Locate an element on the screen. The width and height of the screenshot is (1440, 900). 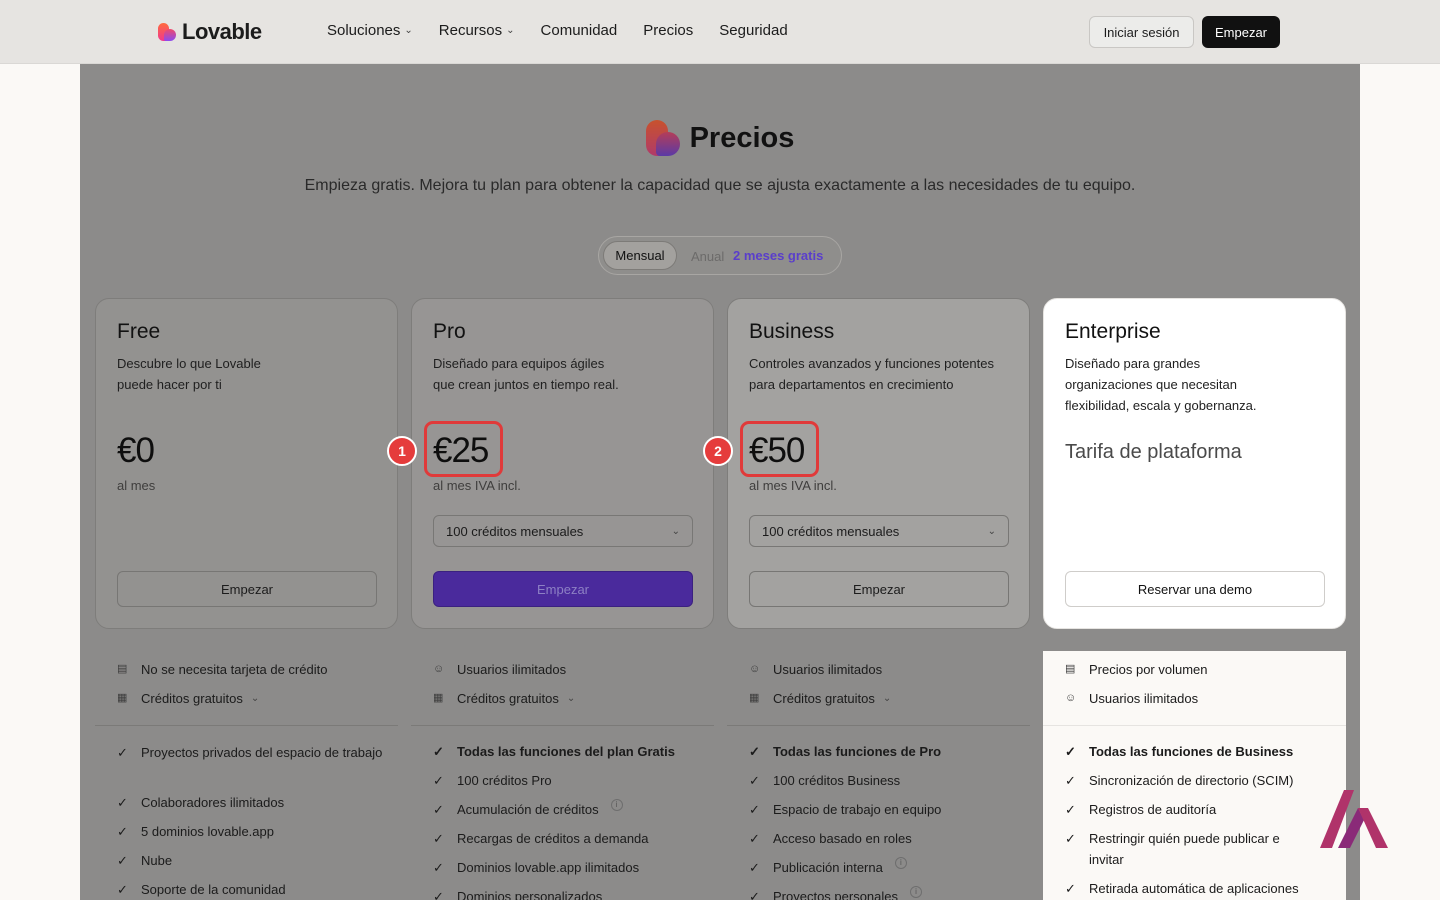
feature-item: ✓ Publicación interna i is located at coordinates (884, 867).